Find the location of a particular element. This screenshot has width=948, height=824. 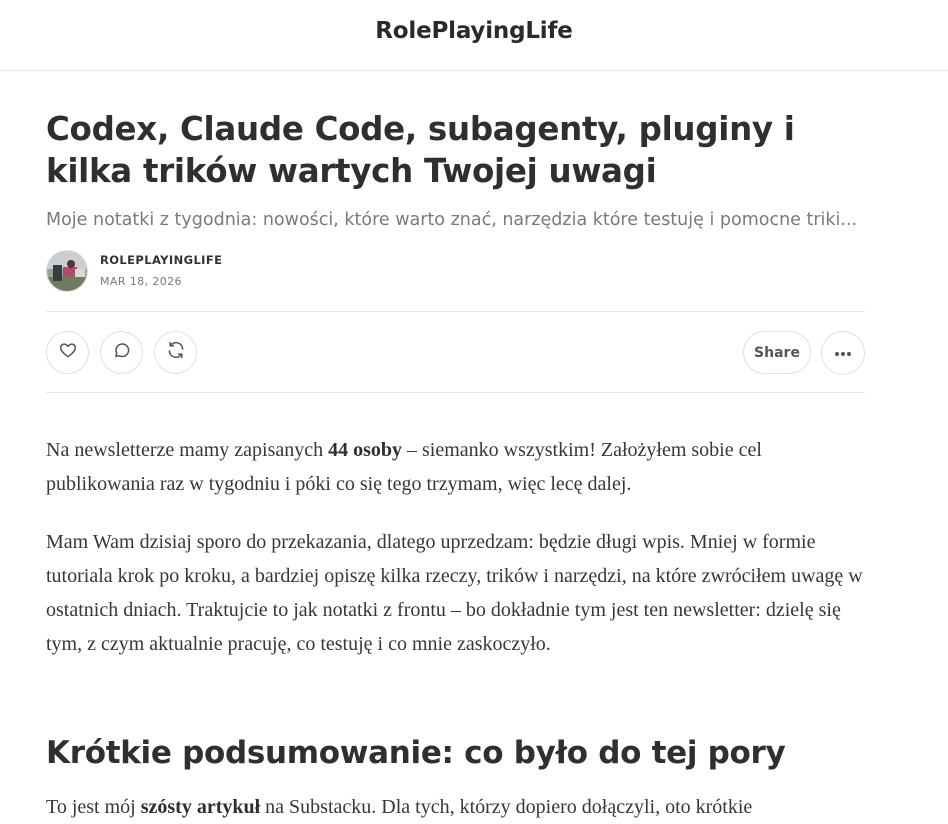

post-actions: Share is located at coordinates (455, 352).